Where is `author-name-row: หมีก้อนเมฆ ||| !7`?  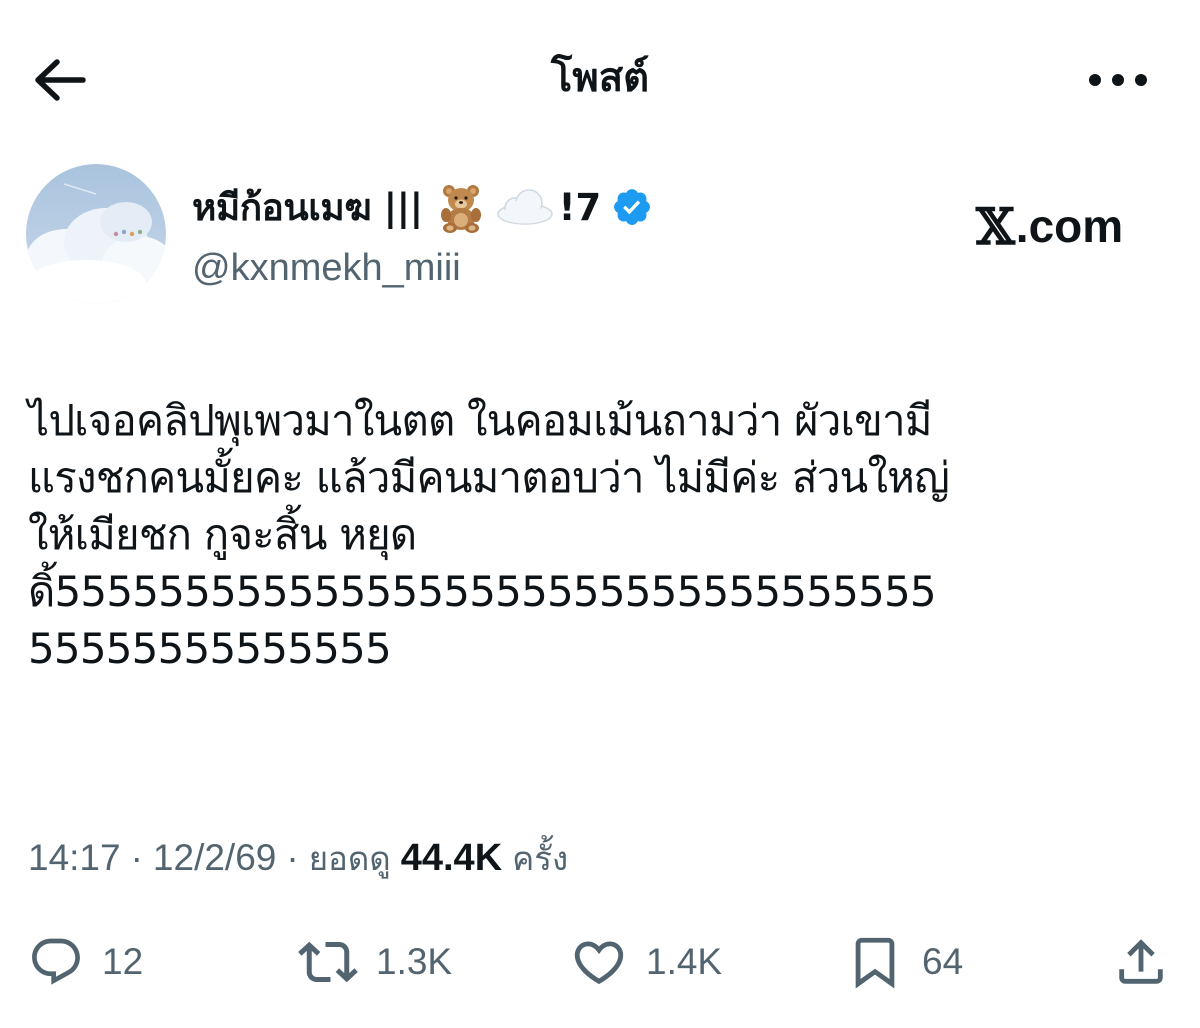 author-name-row: หมีก้อนเมฆ ||| !7 is located at coordinates (422, 207).